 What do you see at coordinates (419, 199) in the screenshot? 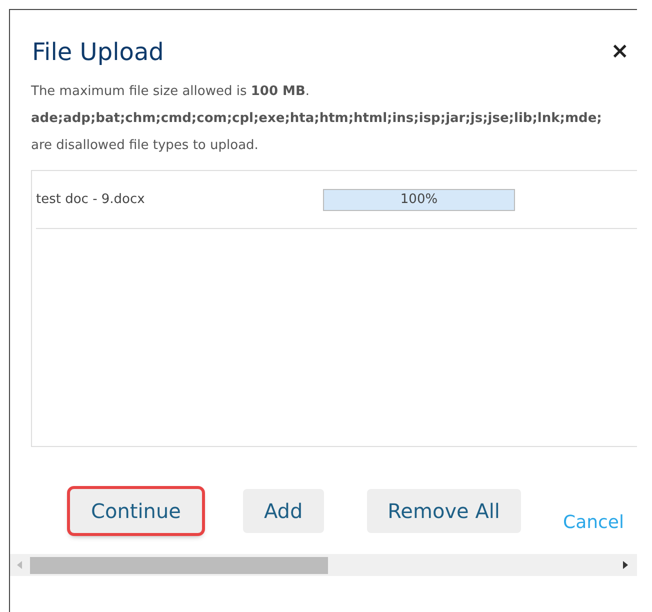
I see `progress-reading: 100%` at bounding box center [419, 199].